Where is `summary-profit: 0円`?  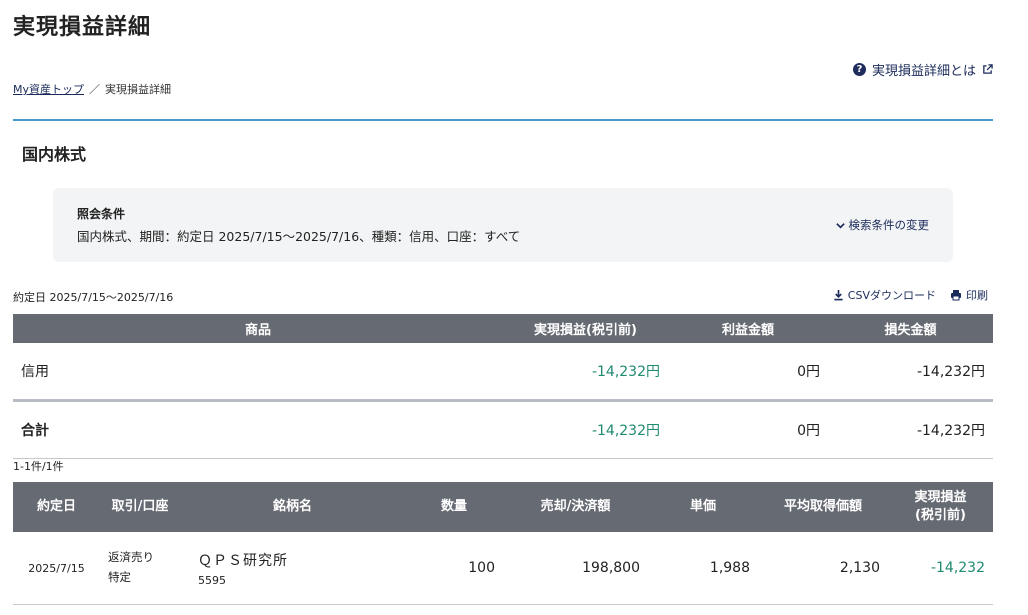
summary-profit: 0円 is located at coordinates (748, 372).